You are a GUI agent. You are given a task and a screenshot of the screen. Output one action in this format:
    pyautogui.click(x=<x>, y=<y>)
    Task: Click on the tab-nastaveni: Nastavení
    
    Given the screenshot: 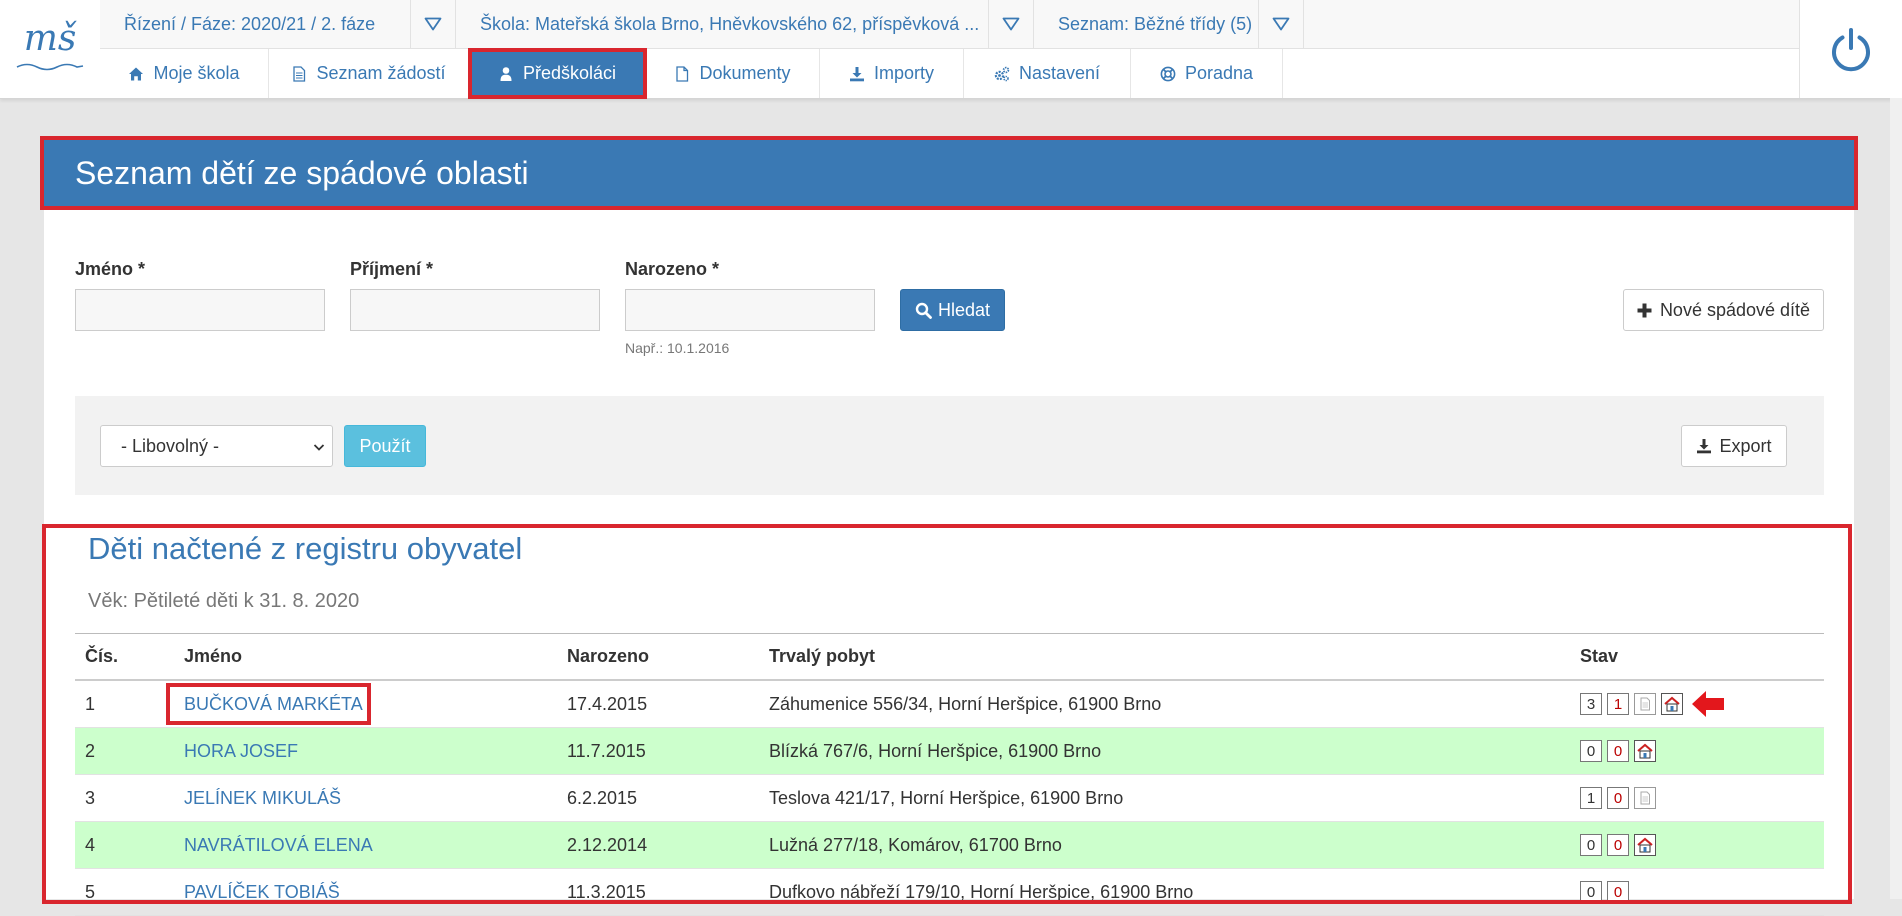 What is the action you would take?
    pyautogui.click(x=1047, y=73)
    